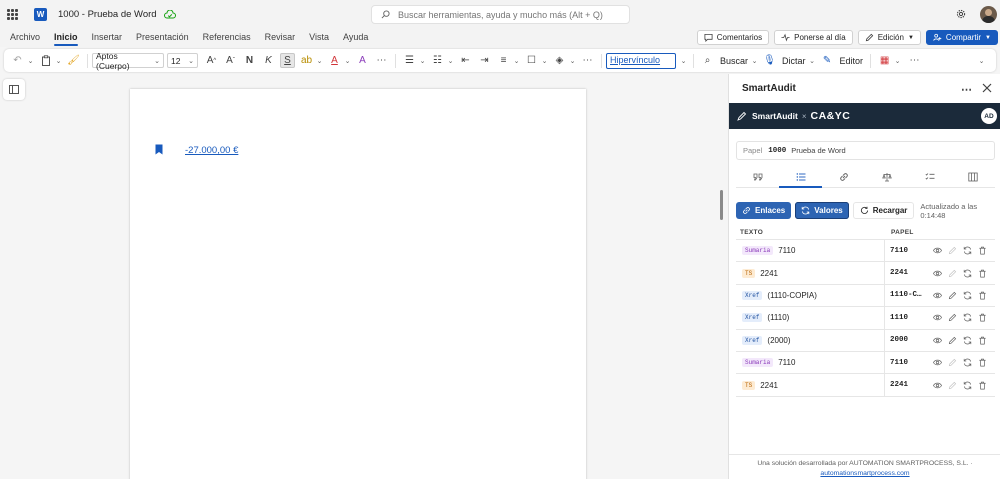 The height and width of the screenshot is (479, 1000). What do you see at coordinates (559, 60) in the screenshot?
I see `shading-icon: ◈` at bounding box center [559, 60].